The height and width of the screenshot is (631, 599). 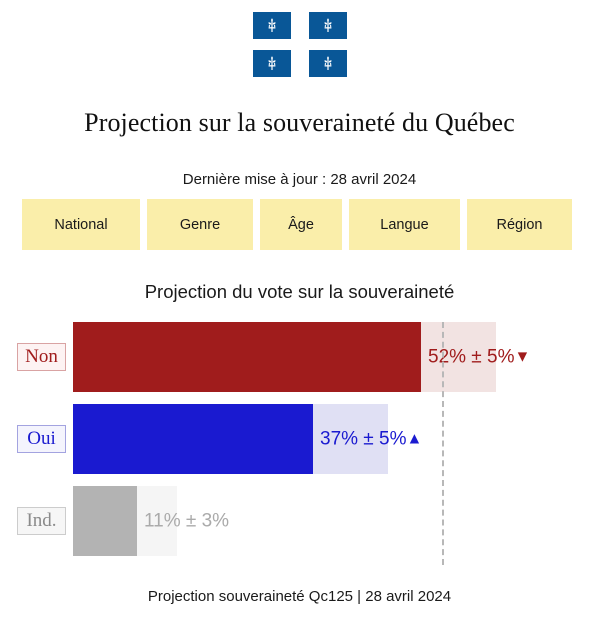 I want to click on bar-track-ind: 11% ± 3%, so click(x=151, y=521).